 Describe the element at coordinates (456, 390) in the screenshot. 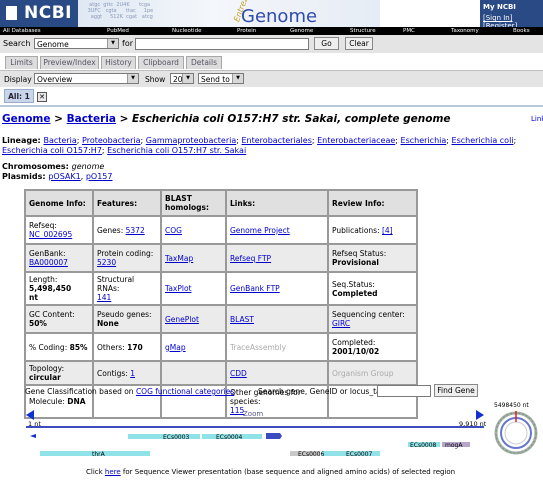

I see `find-gene-button: Find Gene` at that location.